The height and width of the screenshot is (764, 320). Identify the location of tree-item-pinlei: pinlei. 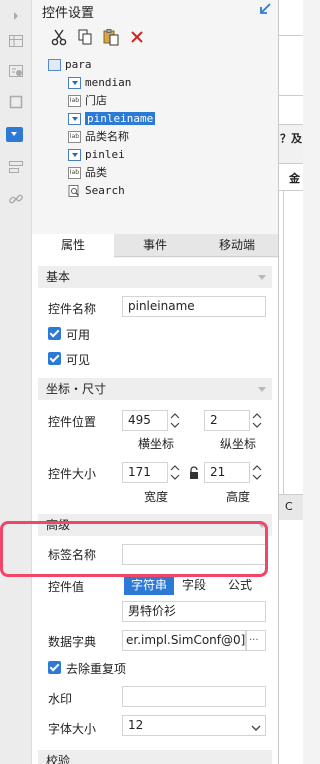
(96, 155).